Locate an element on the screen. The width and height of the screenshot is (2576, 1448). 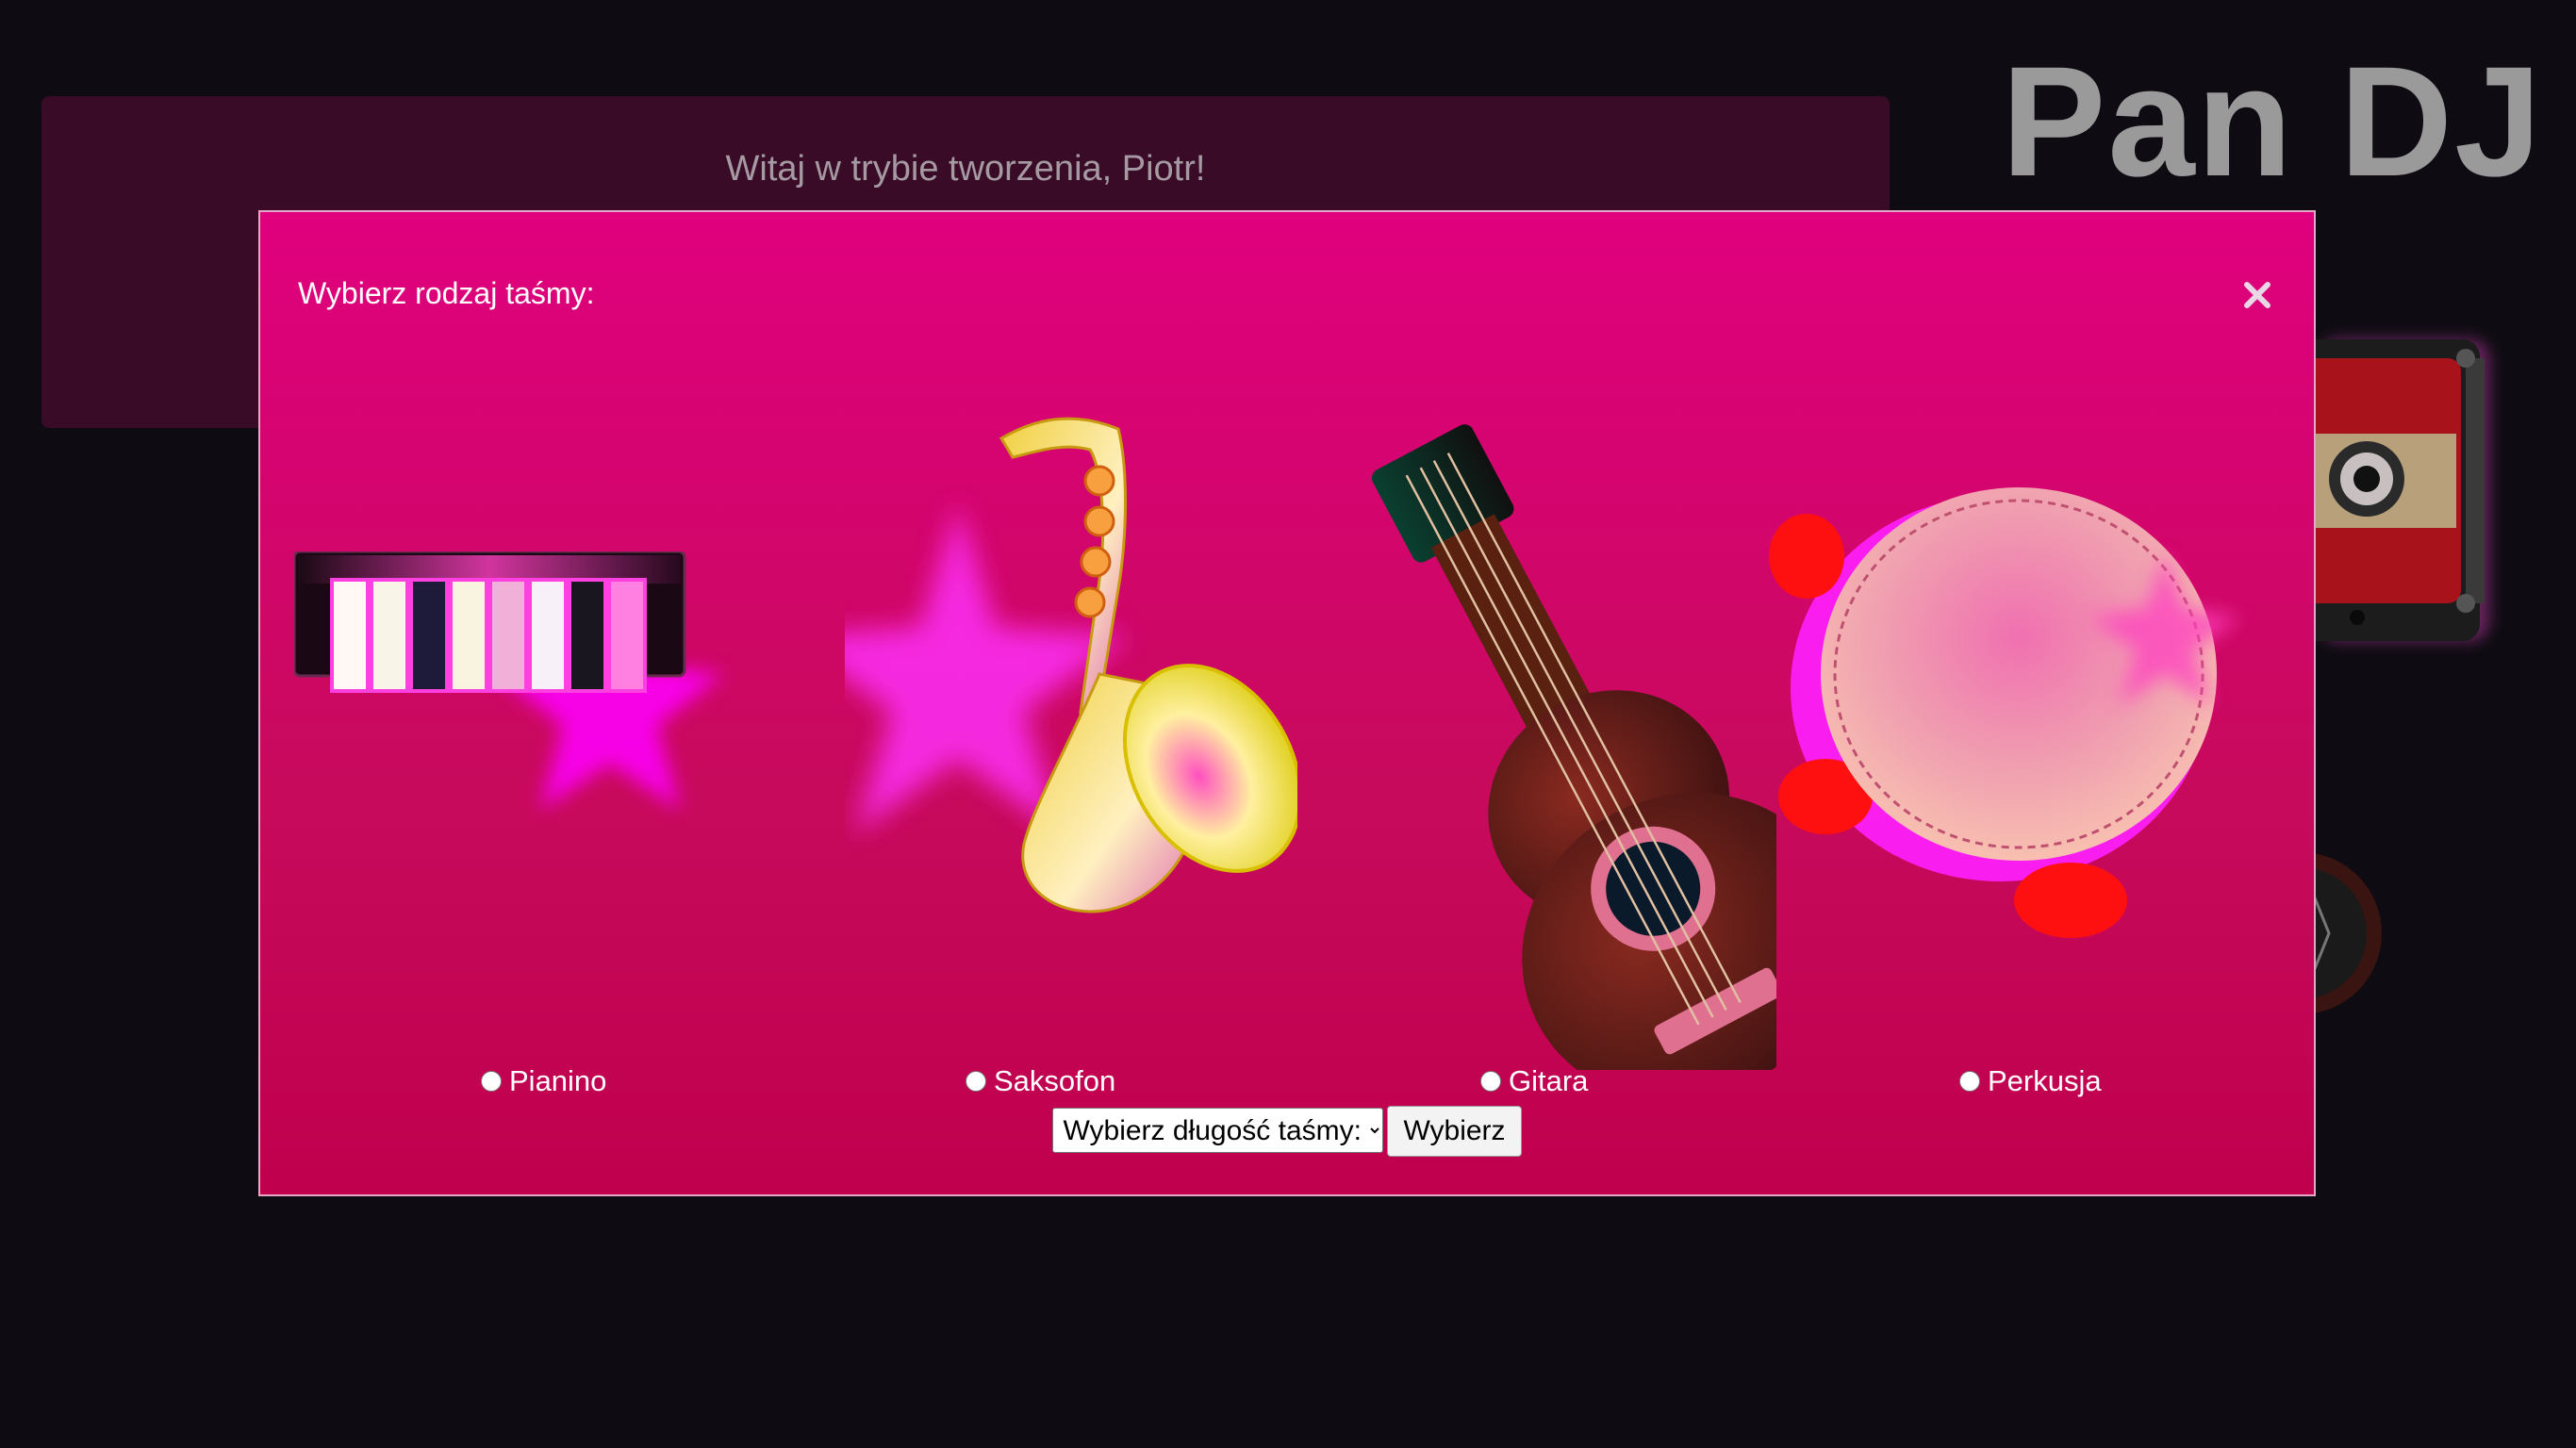
radio-gitara is located at coordinates (1490, 1081).